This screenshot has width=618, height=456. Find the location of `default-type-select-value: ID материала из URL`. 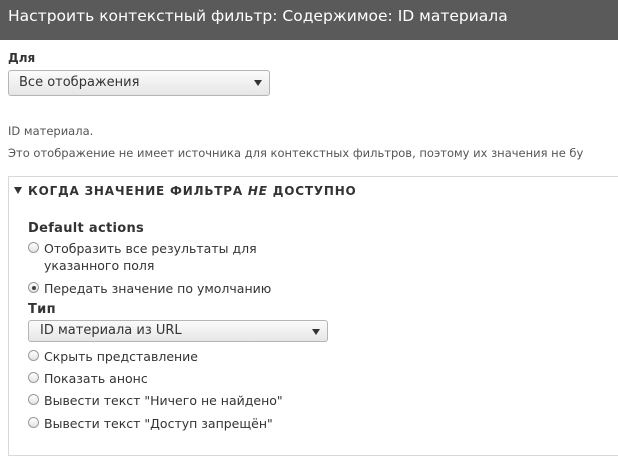

default-type-select-value: ID материала из URL is located at coordinates (111, 330).